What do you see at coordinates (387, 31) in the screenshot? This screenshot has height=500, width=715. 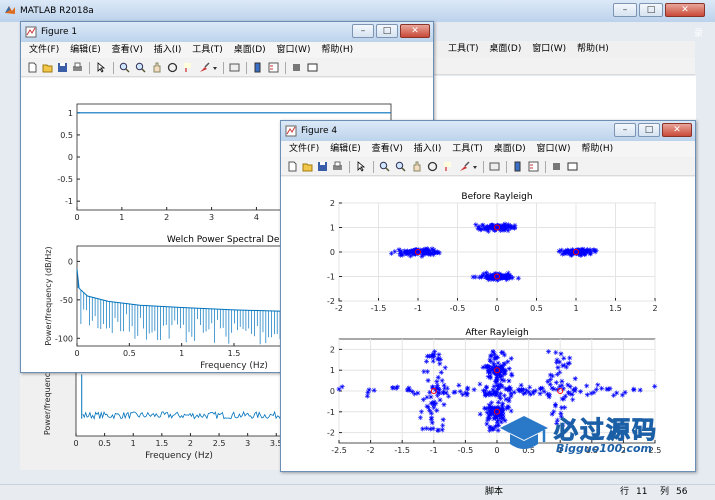 I see `figure1-maximize-button: □` at bounding box center [387, 31].